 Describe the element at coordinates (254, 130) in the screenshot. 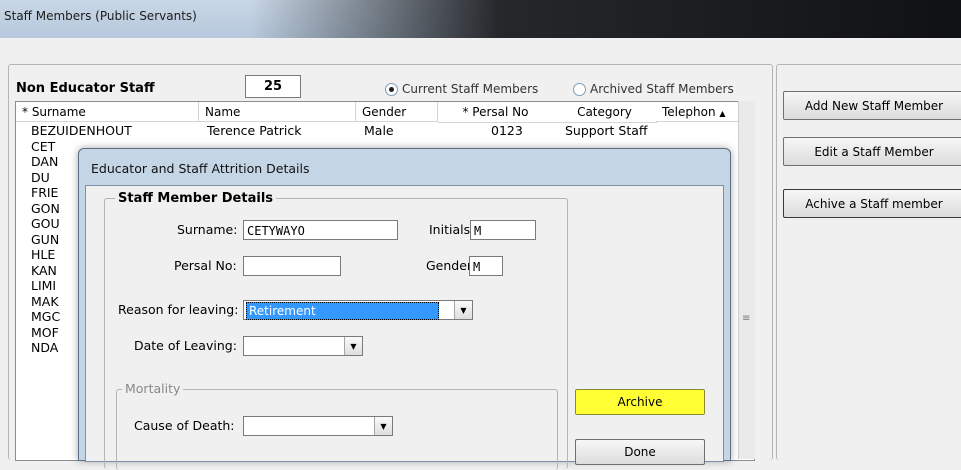

I see `cell-name: Terence Patrick` at that location.